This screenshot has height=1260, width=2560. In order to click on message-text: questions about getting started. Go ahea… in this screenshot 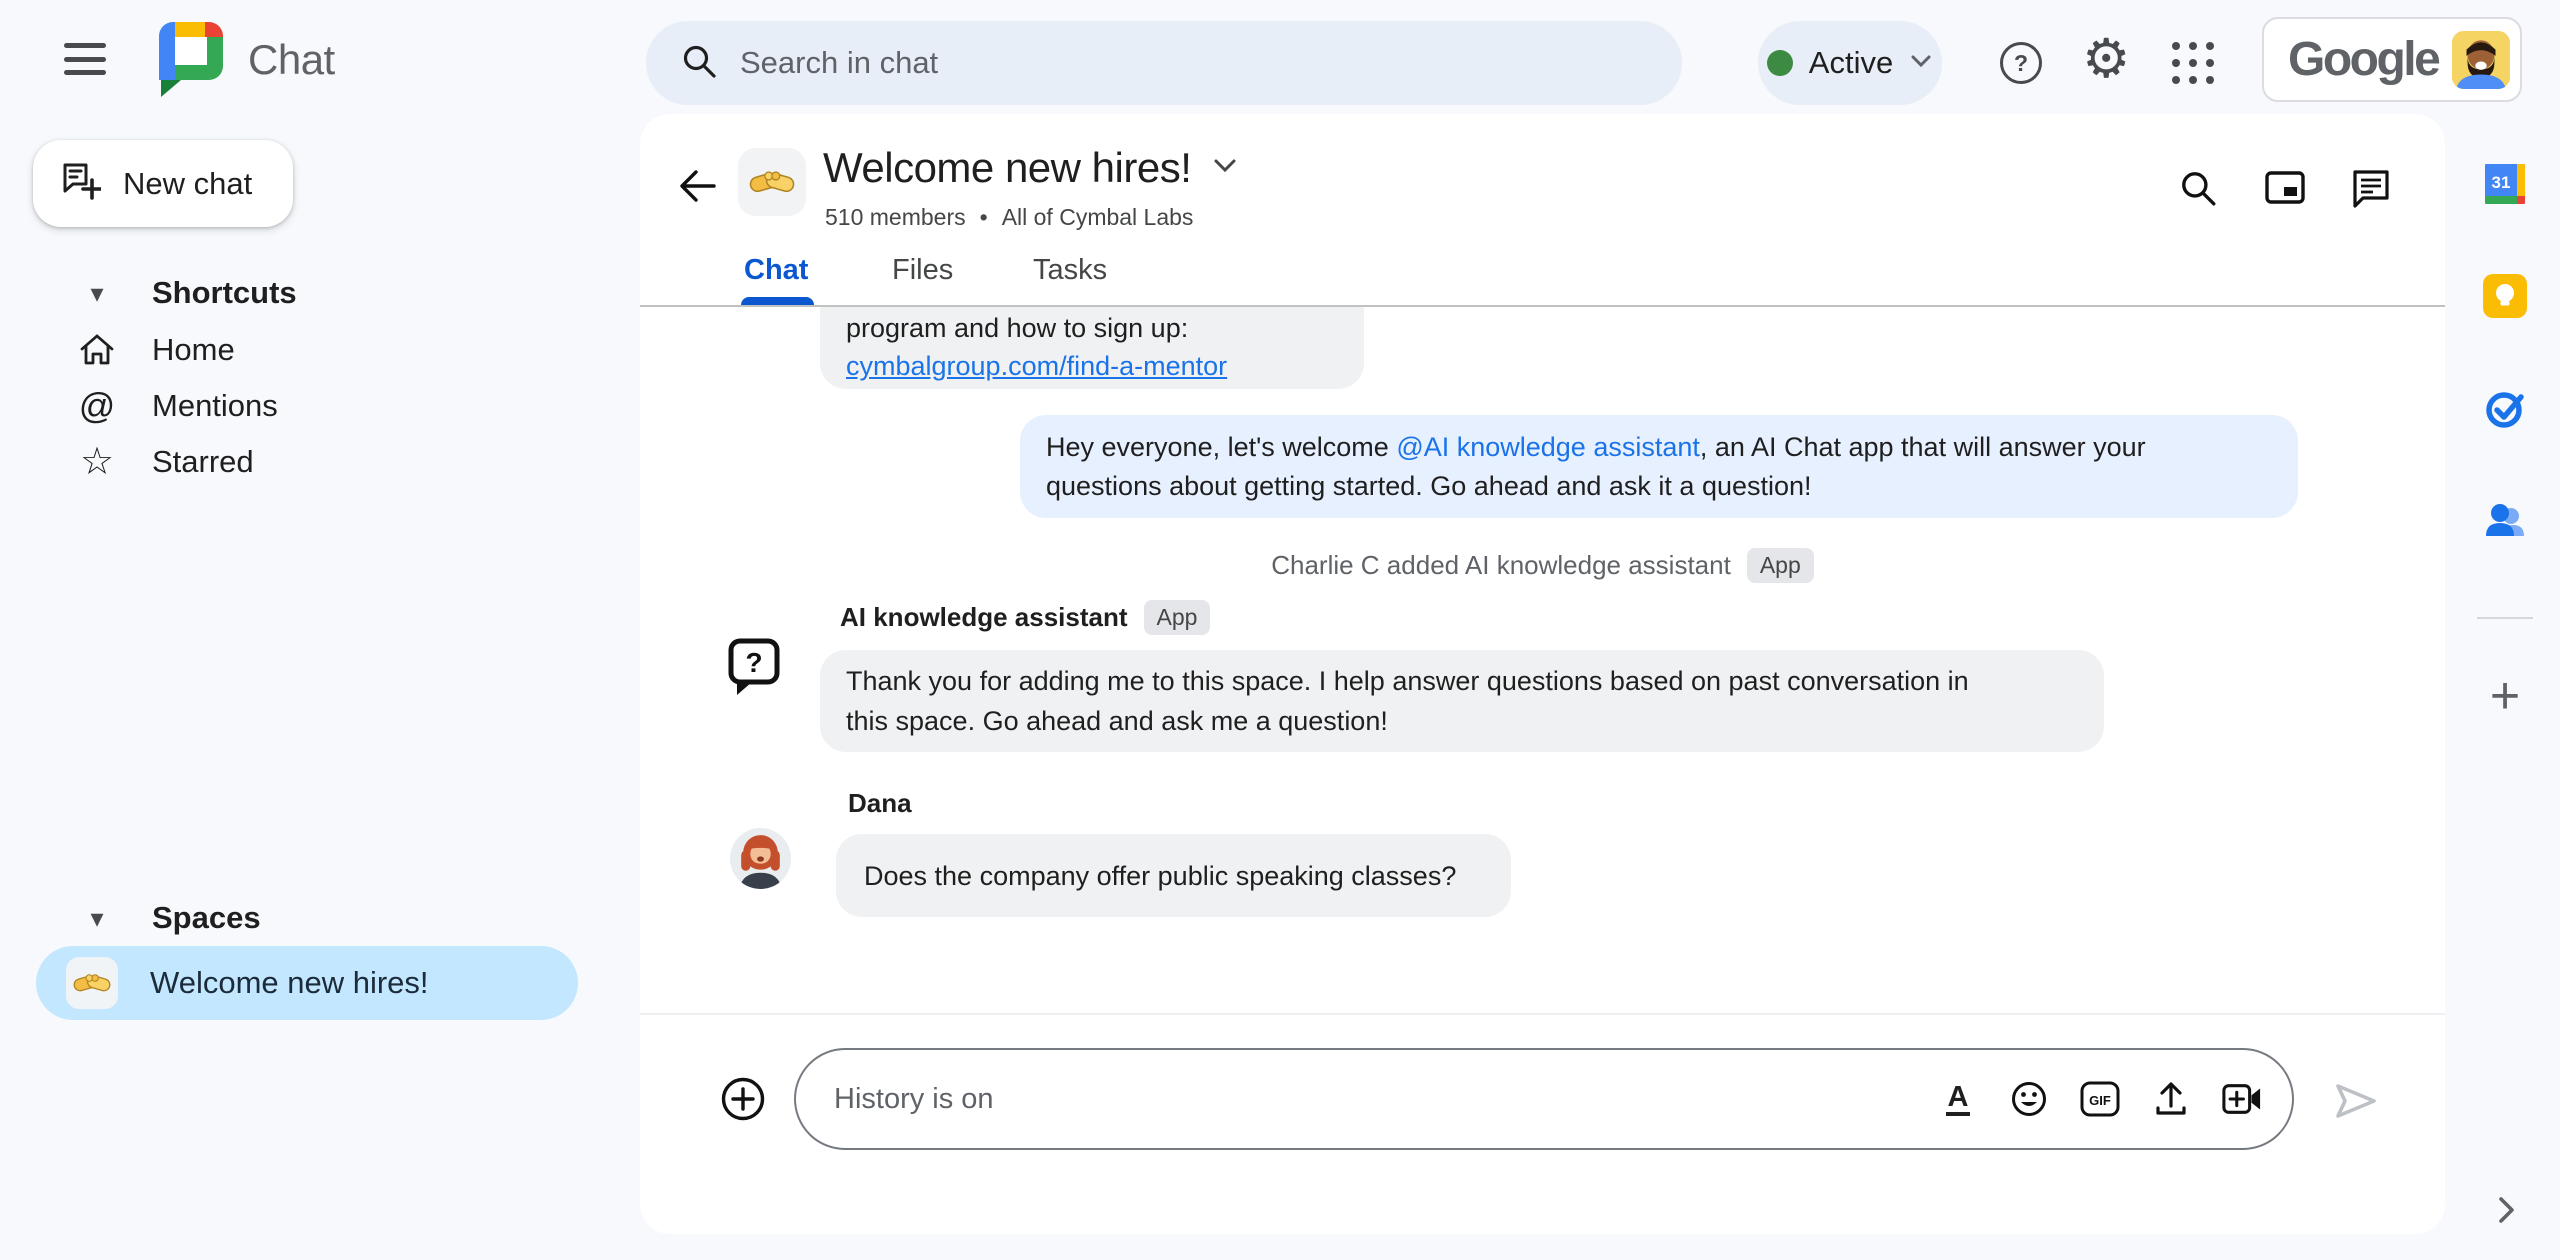, I will do `click(1429, 486)`.